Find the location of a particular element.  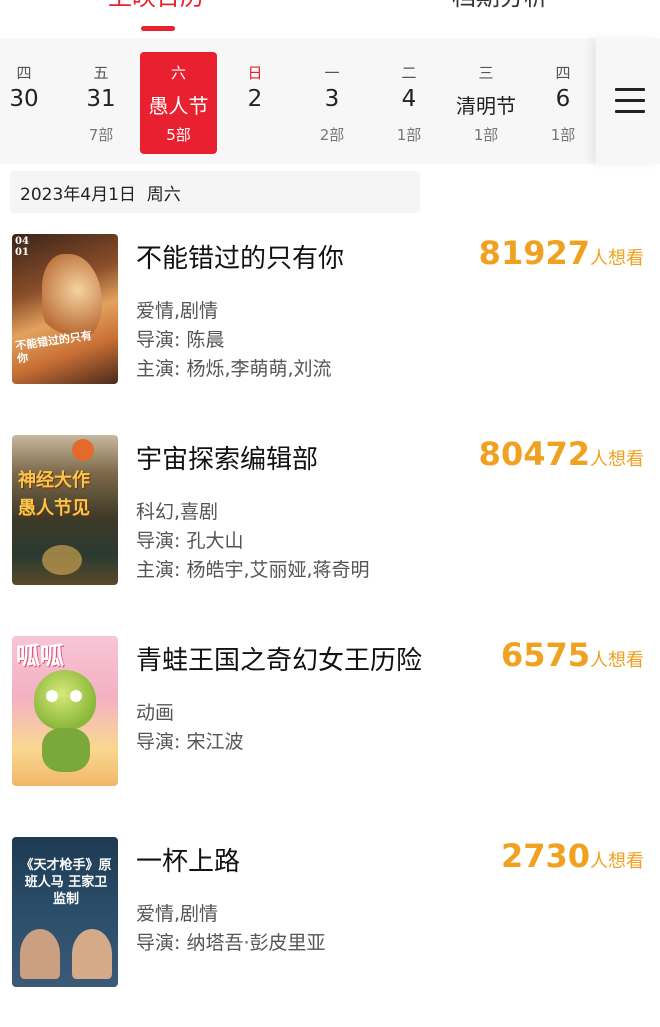

want-to-see: 80472人想看 is located at coordinates (561, 454).